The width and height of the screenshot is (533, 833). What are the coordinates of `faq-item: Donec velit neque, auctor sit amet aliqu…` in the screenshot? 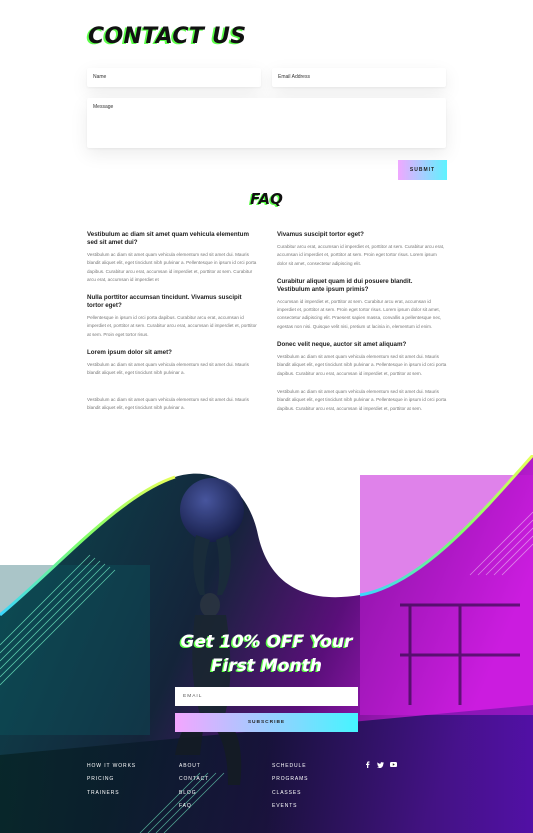 It's located at (362, 359).